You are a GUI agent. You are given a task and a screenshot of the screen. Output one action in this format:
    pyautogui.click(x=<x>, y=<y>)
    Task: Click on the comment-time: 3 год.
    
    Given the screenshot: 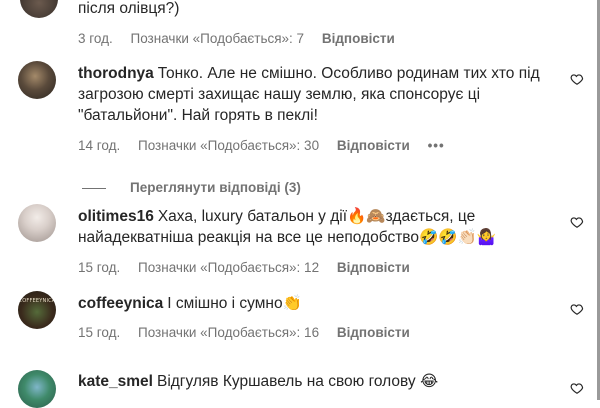 What is the action you would take?
    pyautogui.click(x=95, y=38)
    